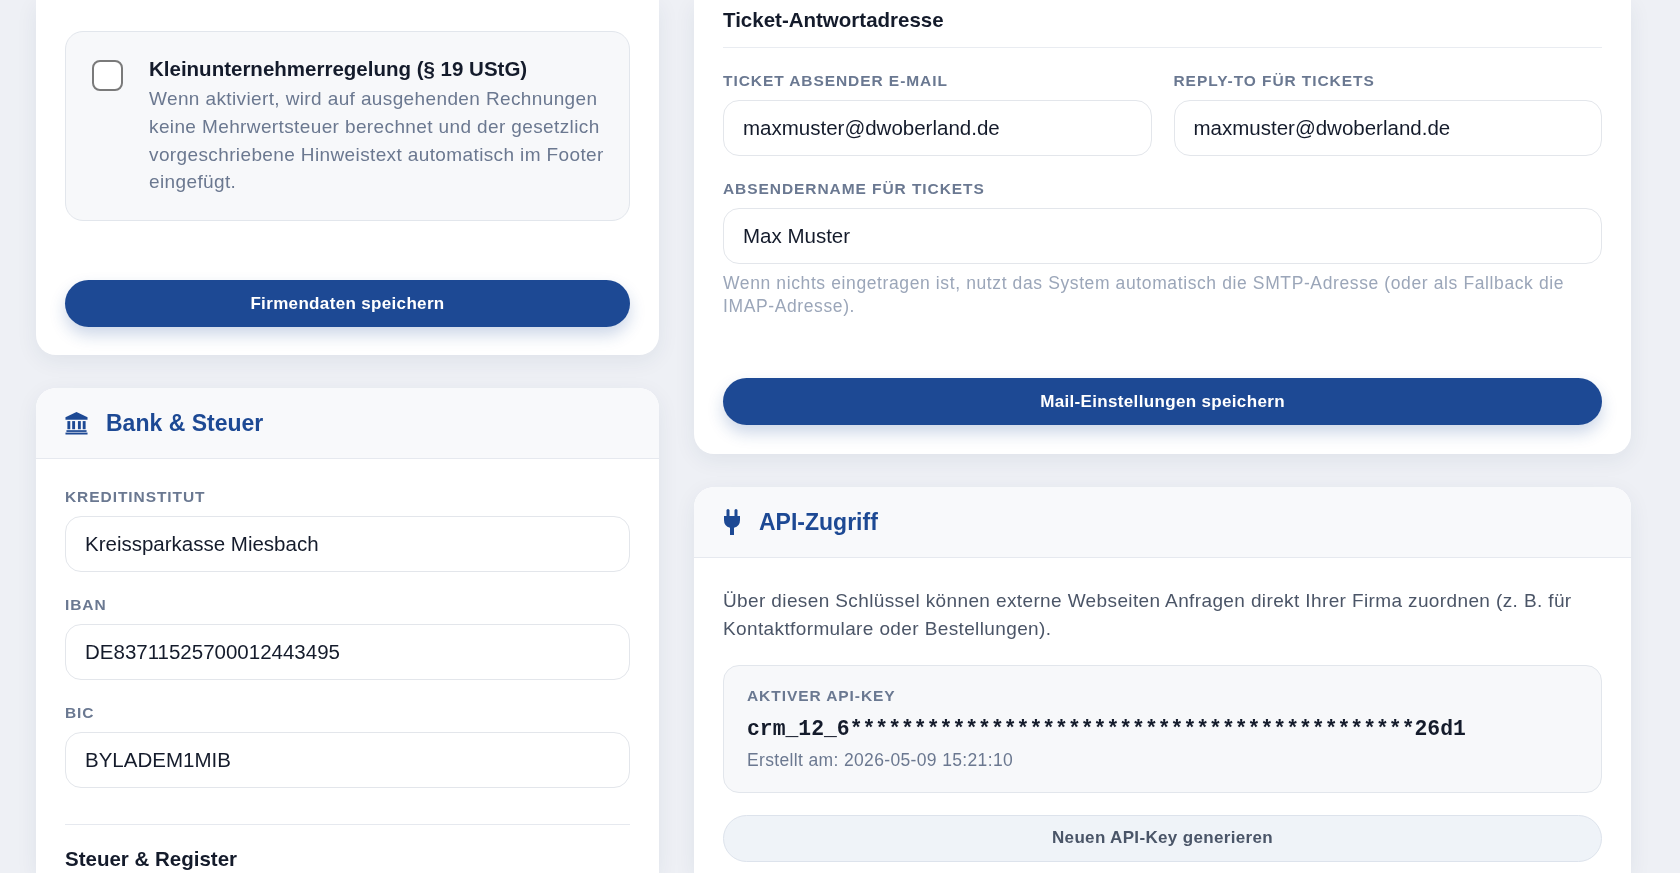 This screenshot has width=1680, height=873. I want to click on card-title: Bank & Steuer, so click(185, 424).